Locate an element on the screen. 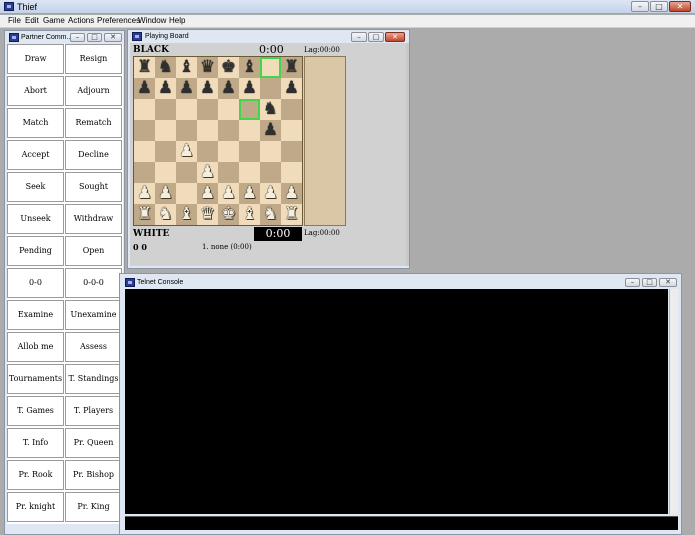 This screenshot has width=695, height=535. partner-sought-button: Sought is located at coordinates (93, 187).